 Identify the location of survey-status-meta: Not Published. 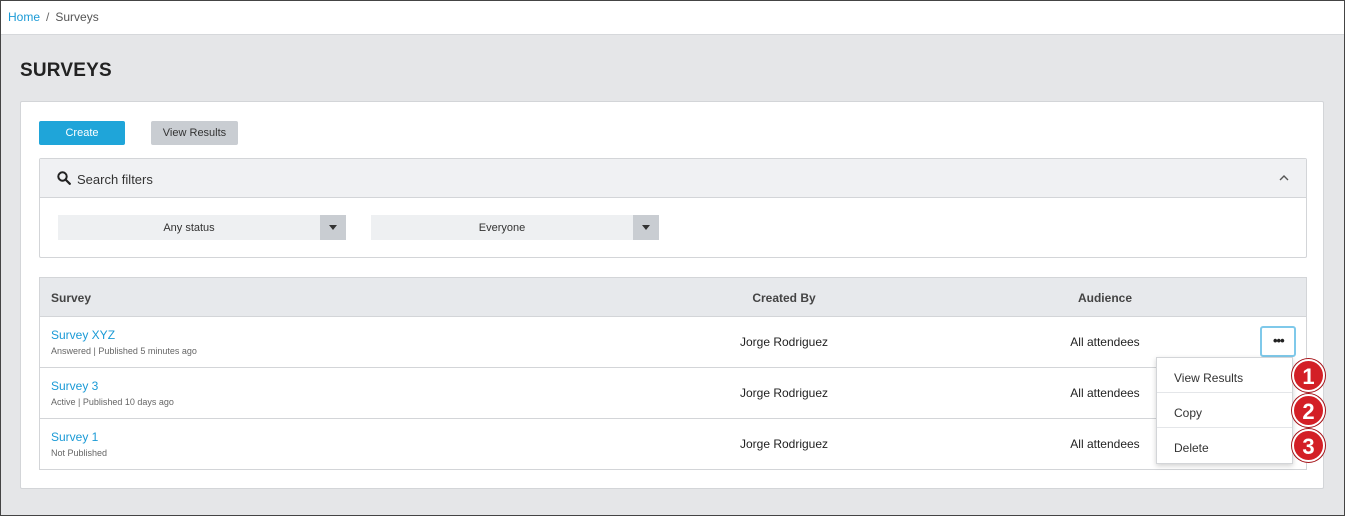
(79, 453).